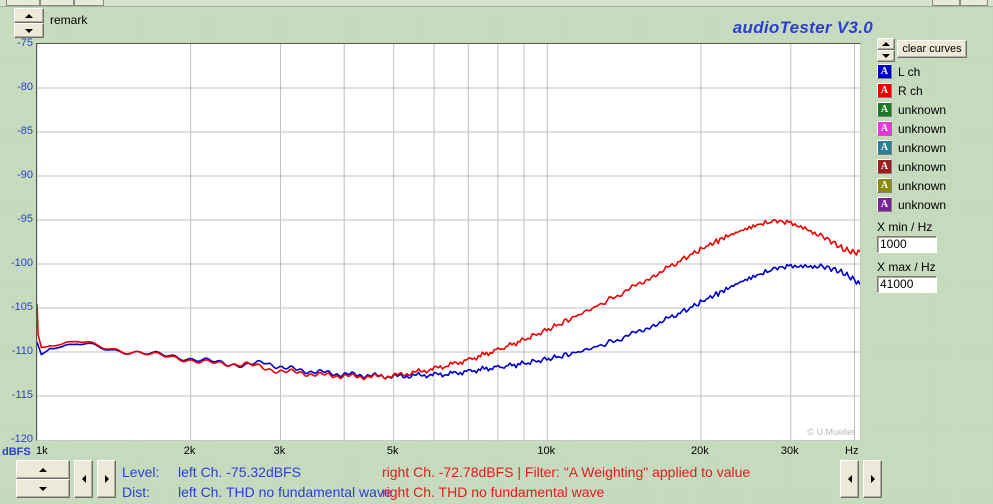 The image size is (993, 504). Describe the element at coordinates (25, 87) in the screenshot. I see `y-axis-tick-label: -80` at that location.